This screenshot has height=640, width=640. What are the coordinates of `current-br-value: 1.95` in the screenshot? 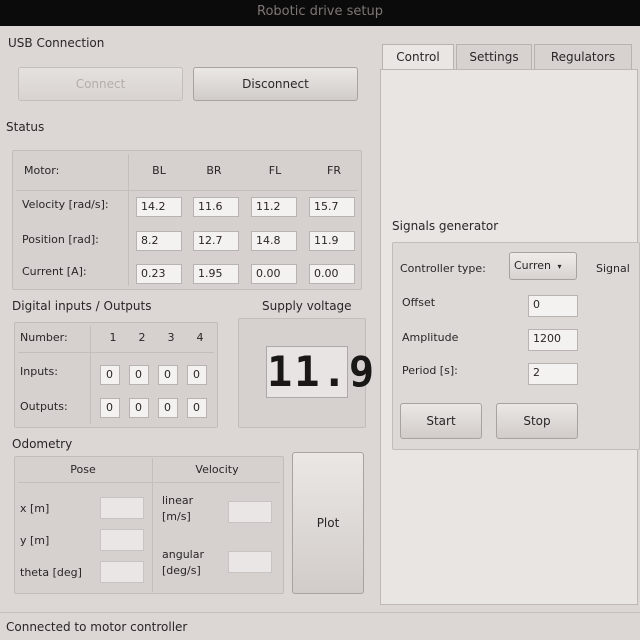 It's located at (216, 274).